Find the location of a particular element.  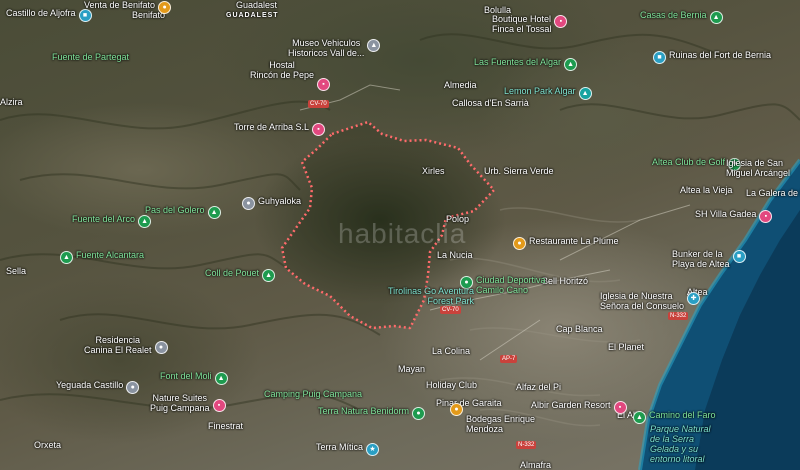

place-label: Bell Horitzó is located at coordinates (565, 281).